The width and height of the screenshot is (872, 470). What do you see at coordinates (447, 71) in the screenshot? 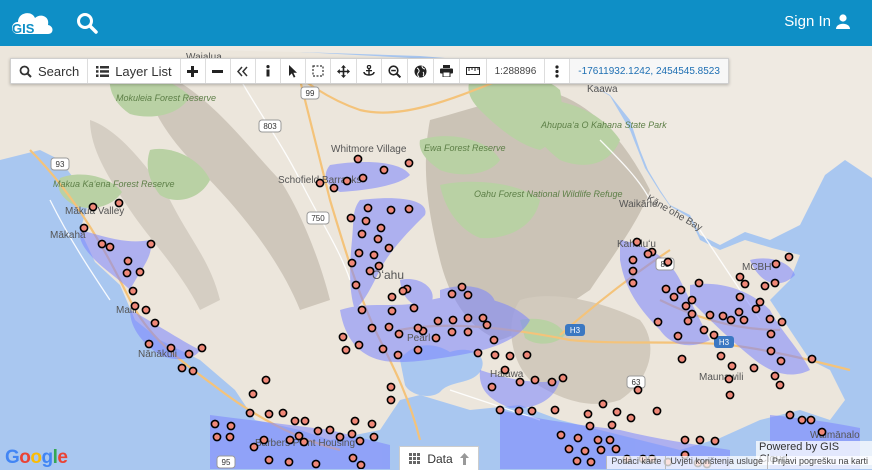
I see `print-button` at bounding box center [447, 71].